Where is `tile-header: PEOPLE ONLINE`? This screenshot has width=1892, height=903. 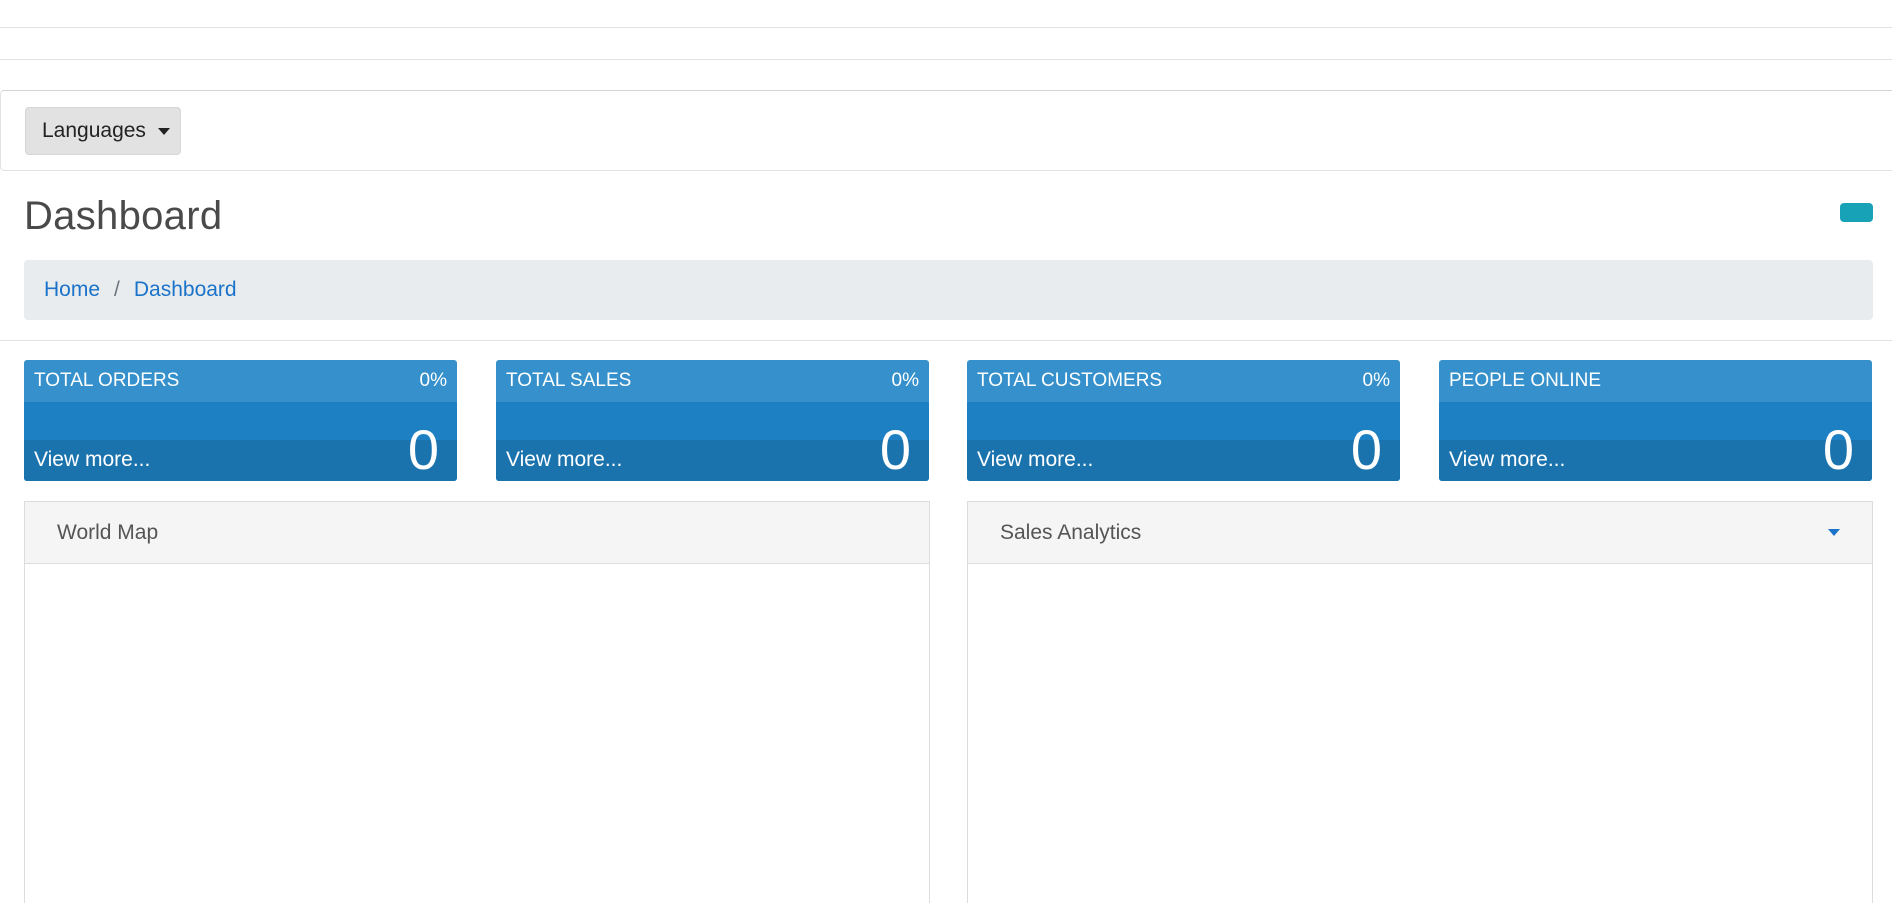
tile-header: PEOPLE ONLINE is located at coordinates (1655, 381).